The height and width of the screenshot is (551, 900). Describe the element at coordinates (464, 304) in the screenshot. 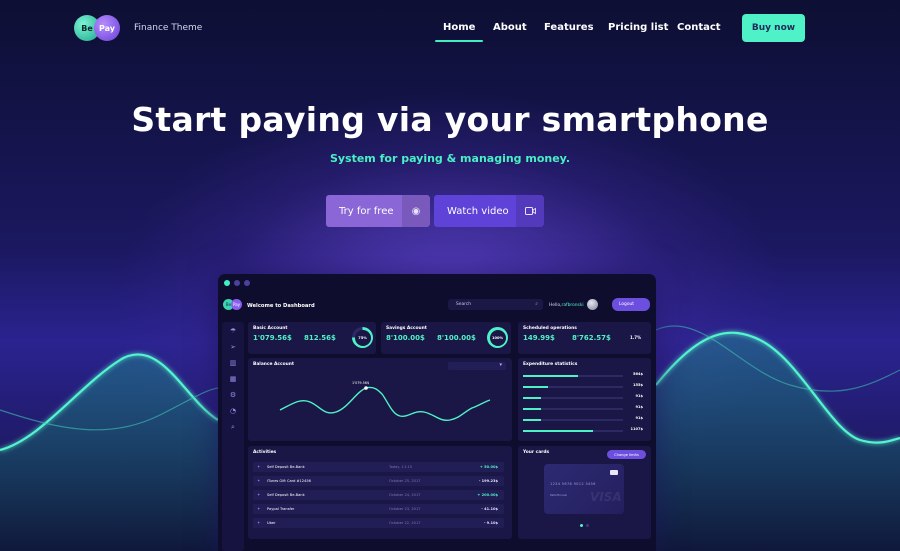

I see `dashboard-search-placeholder: Search` at that location.